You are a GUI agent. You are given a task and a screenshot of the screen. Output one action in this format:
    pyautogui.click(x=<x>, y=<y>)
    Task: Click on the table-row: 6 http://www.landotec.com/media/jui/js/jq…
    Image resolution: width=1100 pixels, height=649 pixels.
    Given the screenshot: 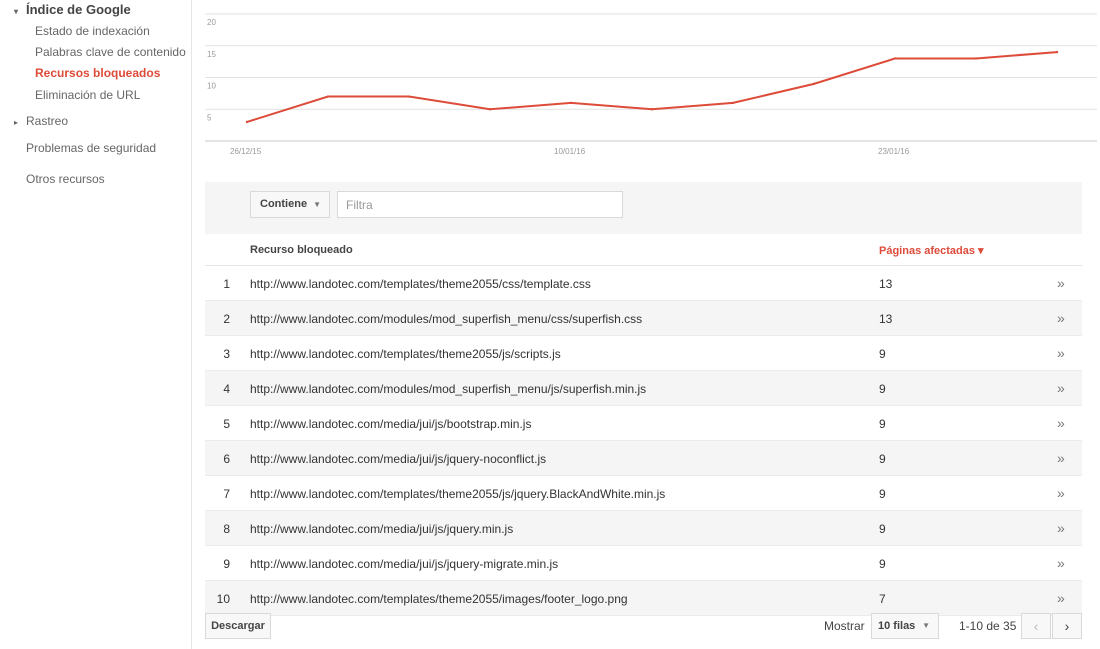 What is the action you would take?
    pyautogui.click(x=643, y=458)
    